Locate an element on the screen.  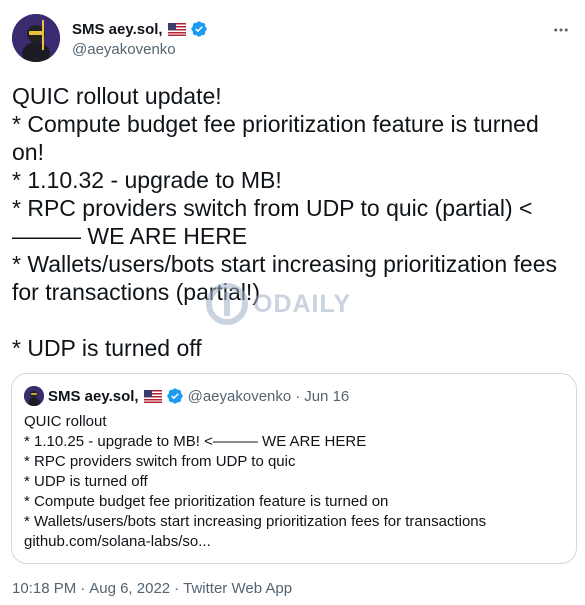
avatar is located at coordinates (36, 38).